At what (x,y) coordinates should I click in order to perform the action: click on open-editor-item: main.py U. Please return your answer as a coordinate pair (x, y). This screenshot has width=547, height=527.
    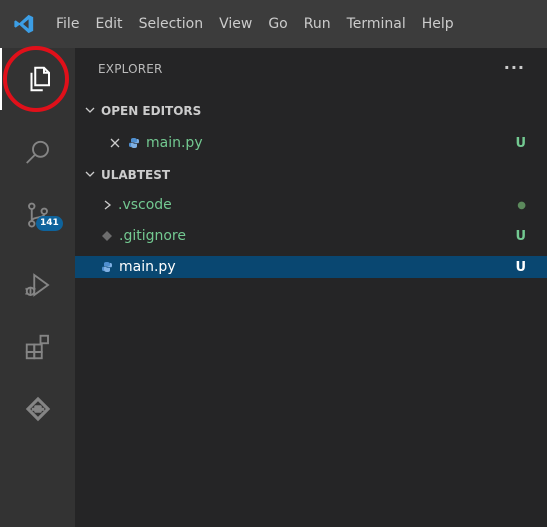
    Looking at the image, I should click on (311, 143).